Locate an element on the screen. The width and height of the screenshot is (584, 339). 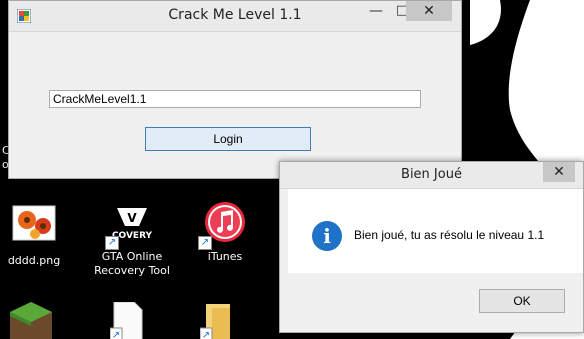
message-area: i Bien joué, tu as résolu le niveau 1.1 is located at coordinates (435, 231).